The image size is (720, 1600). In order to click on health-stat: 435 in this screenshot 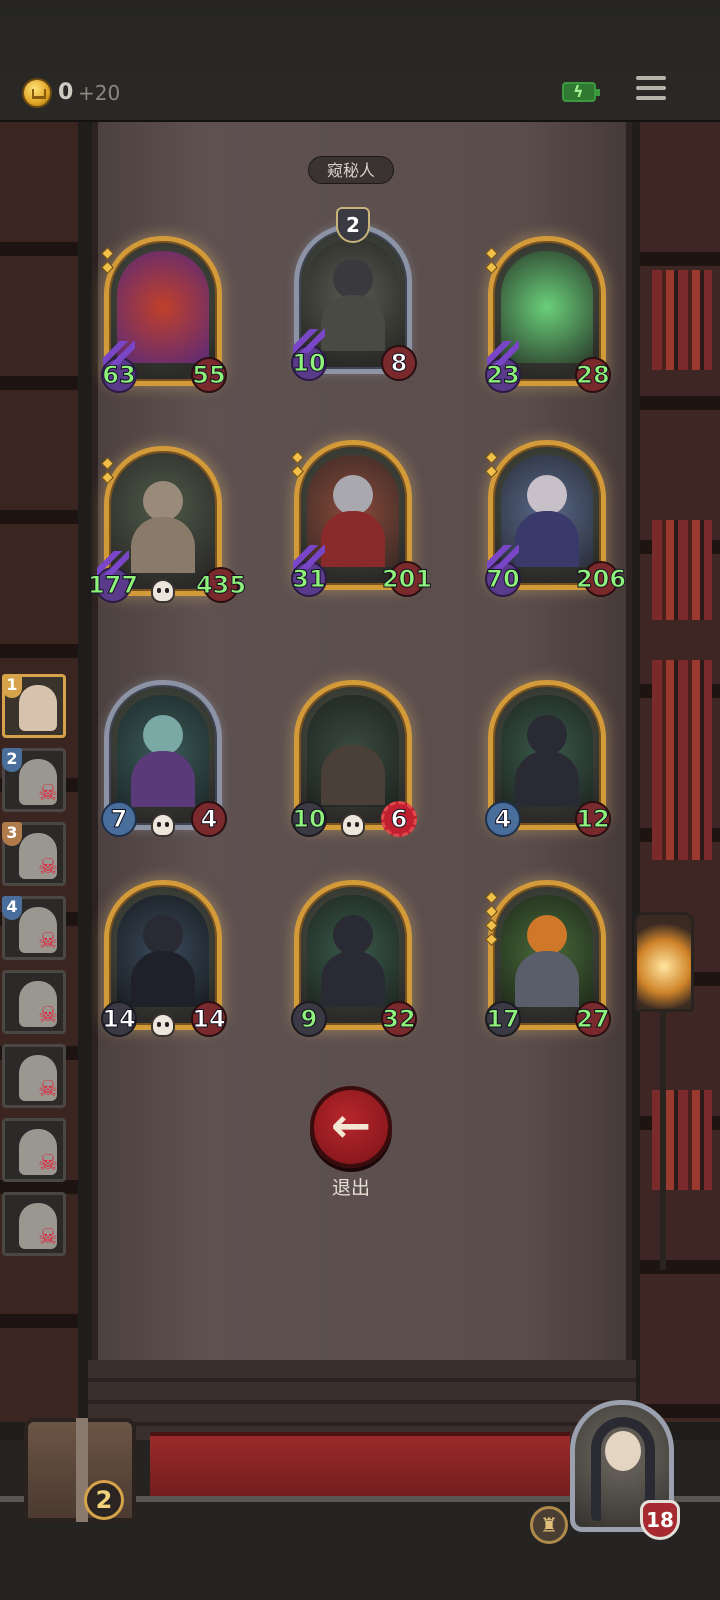, I will do `click(221, 585)`.